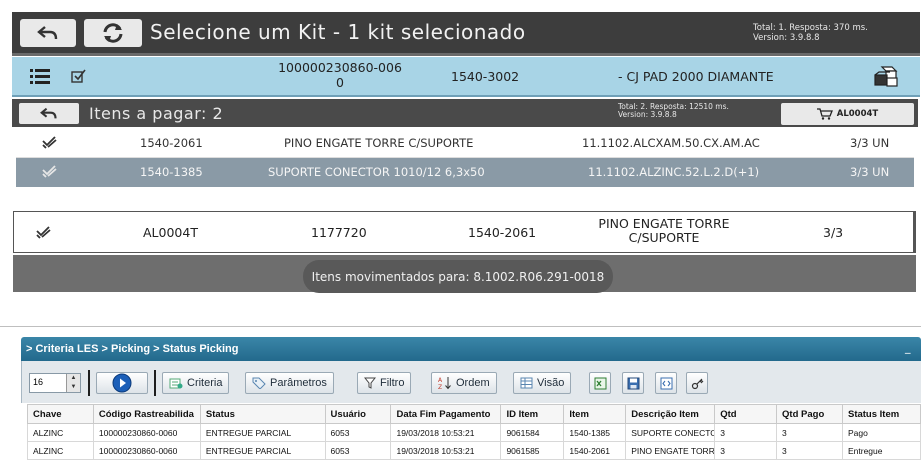 The height and width of the screenshot is (474, 921). I want to click on column-header: Usuário, so click(358, 414).